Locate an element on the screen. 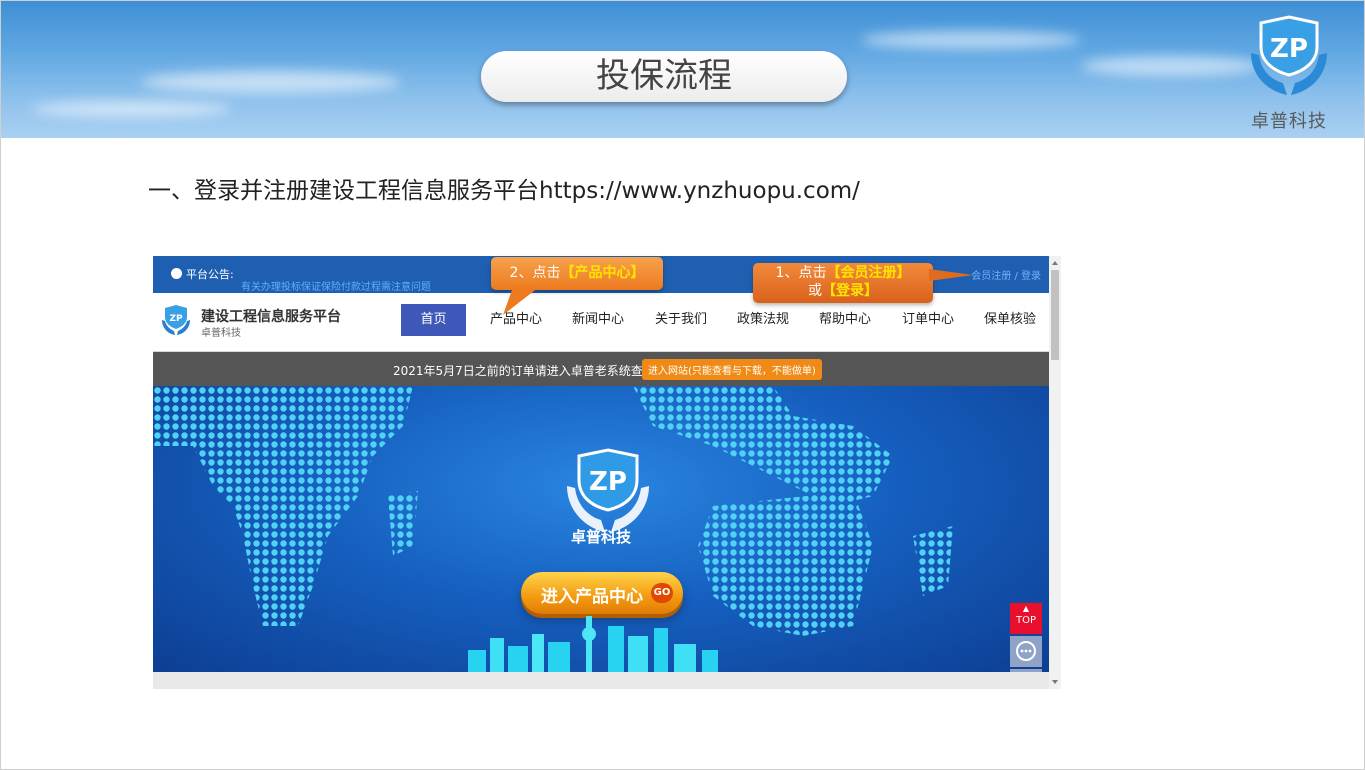  enter-product-center-button: 进入产品中心 GO is located at coordinates (602, 593).